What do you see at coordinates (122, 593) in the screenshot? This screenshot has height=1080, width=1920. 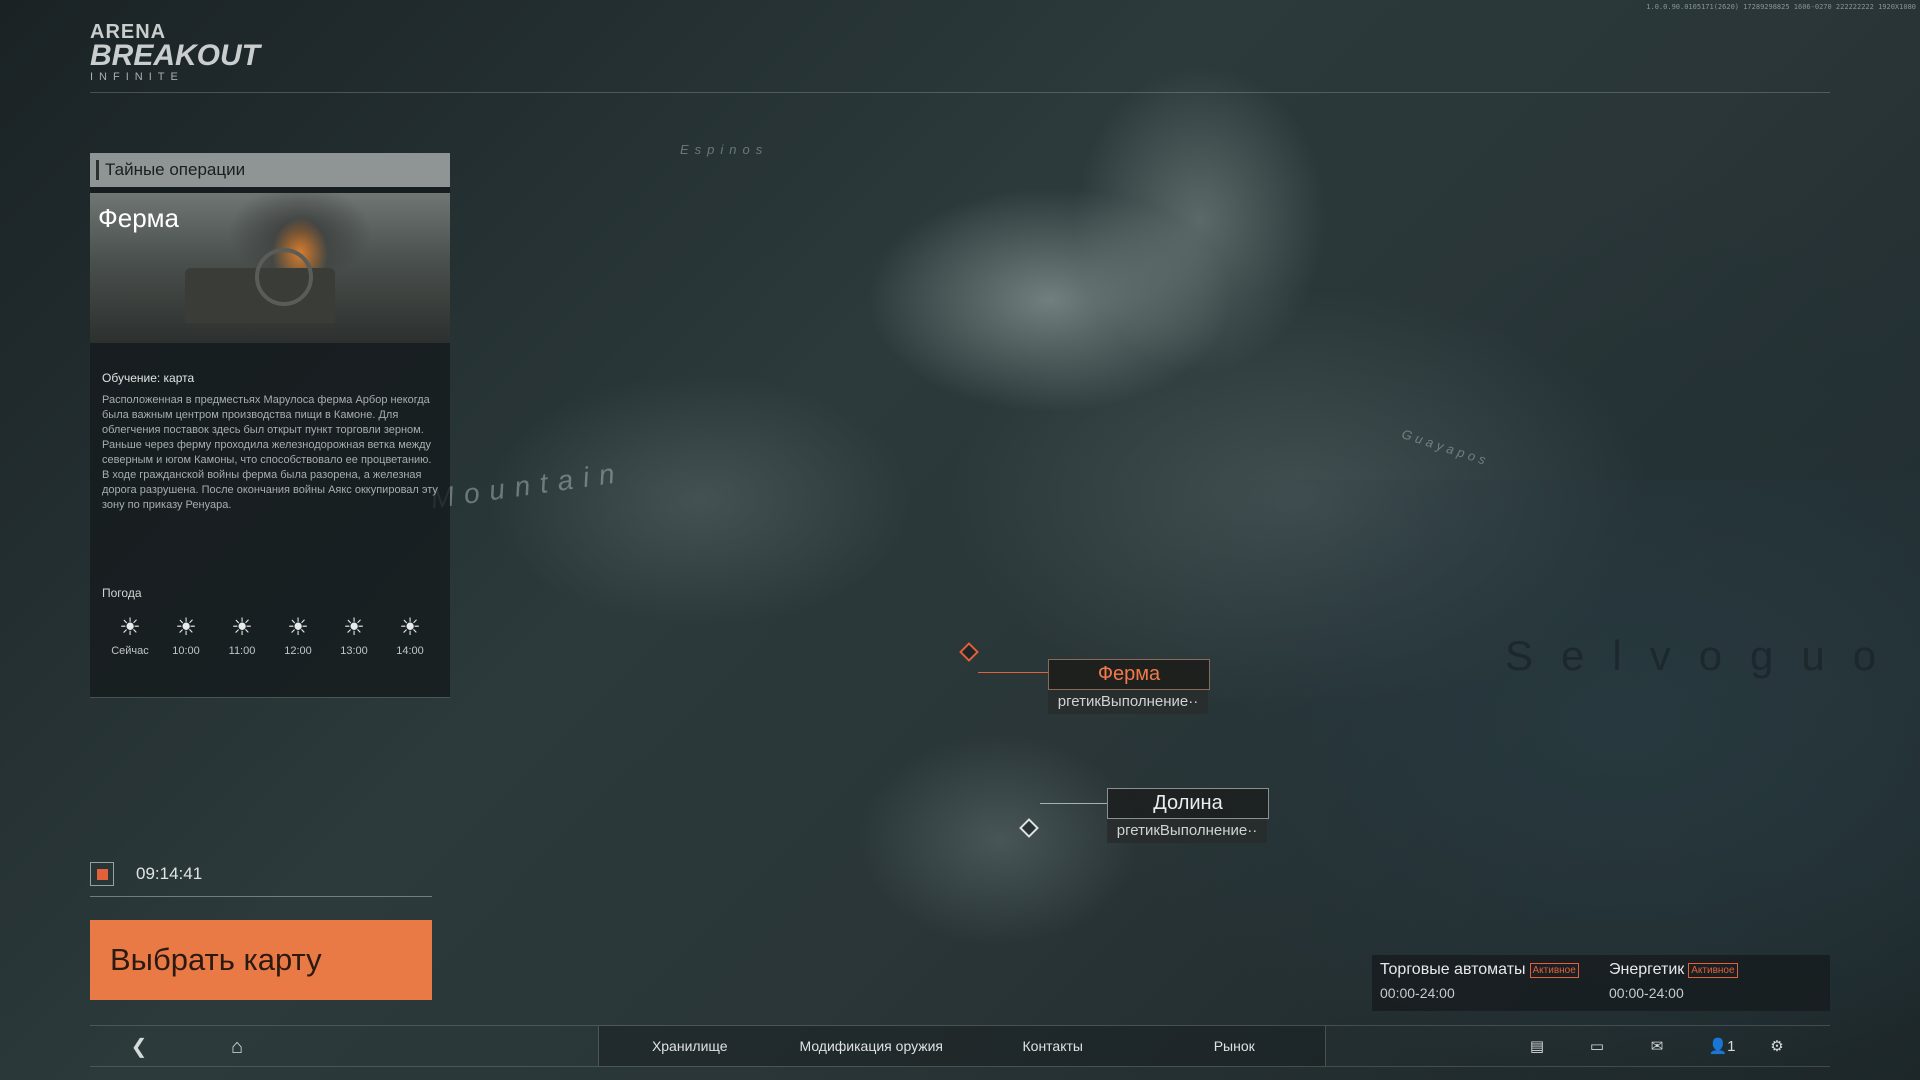 I see `weather-label: Погода` at bounding box center [122, 593].